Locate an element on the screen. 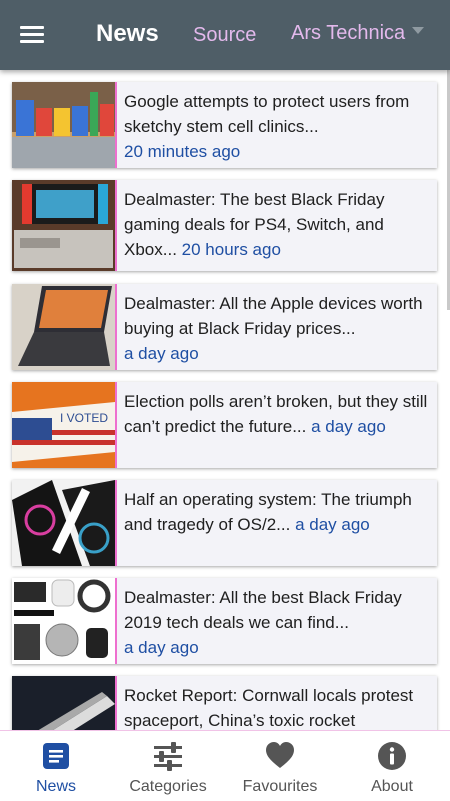 This screenshot has width=450, height=801. dropdown-caret-icon is located at coordinates (418, 31).